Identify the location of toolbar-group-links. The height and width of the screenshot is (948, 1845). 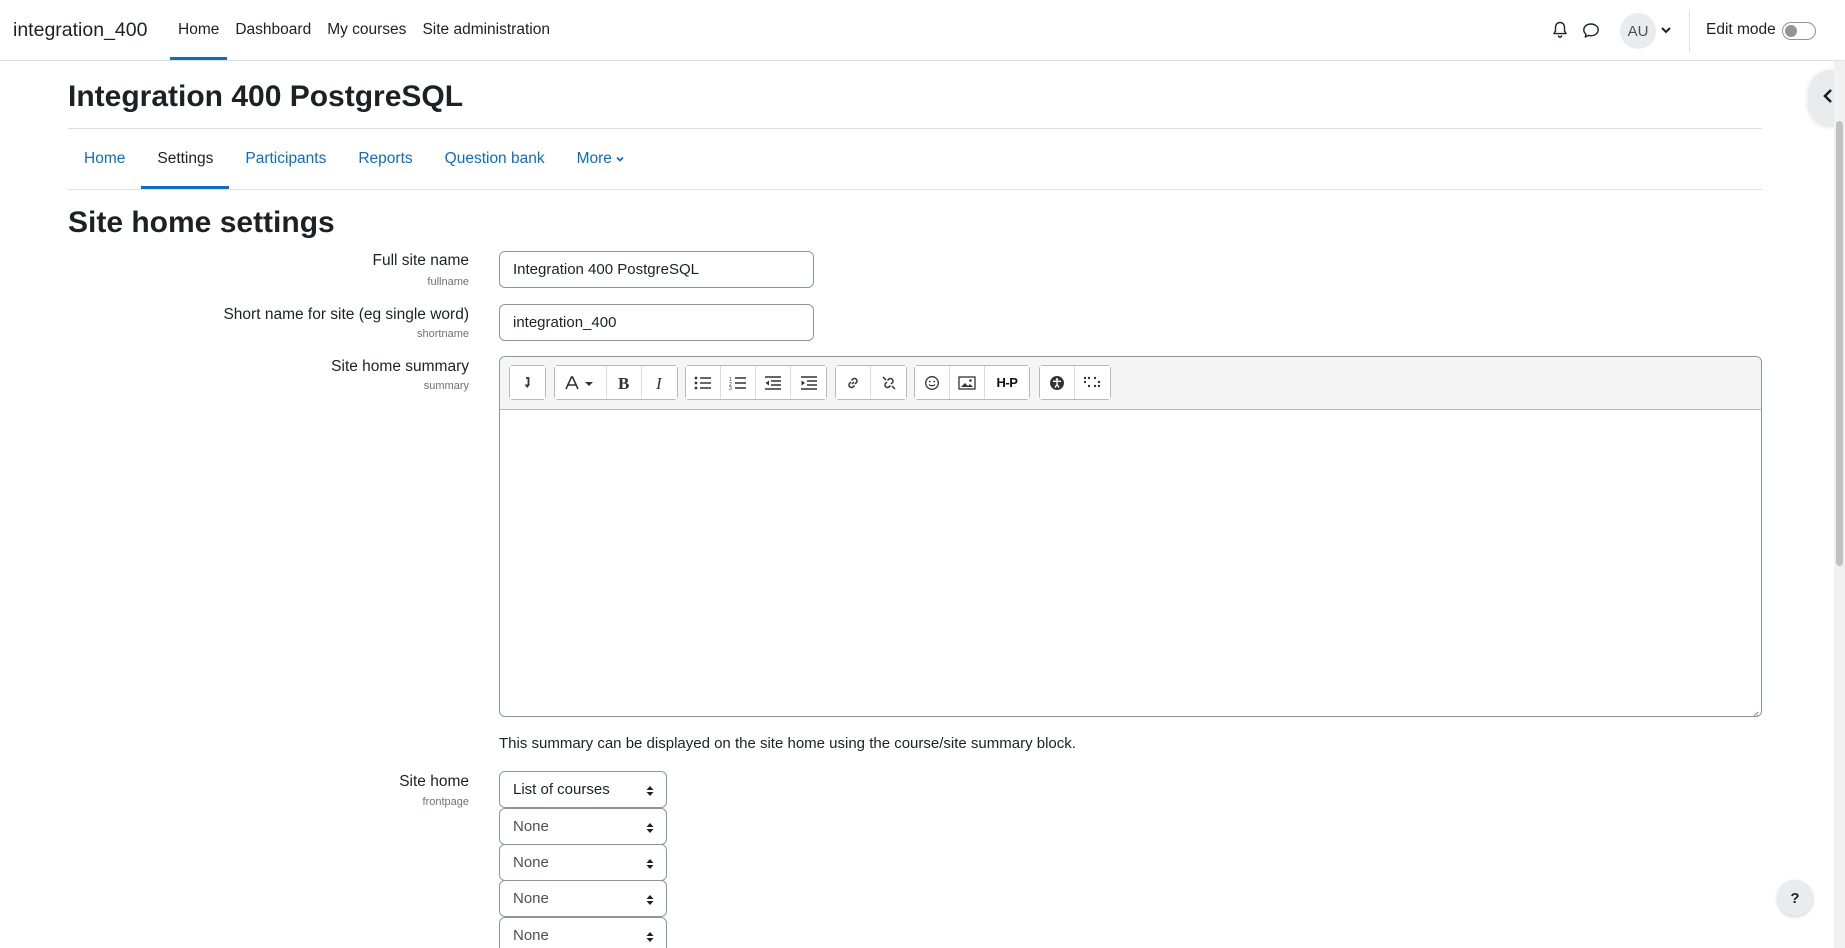
(871, 382).